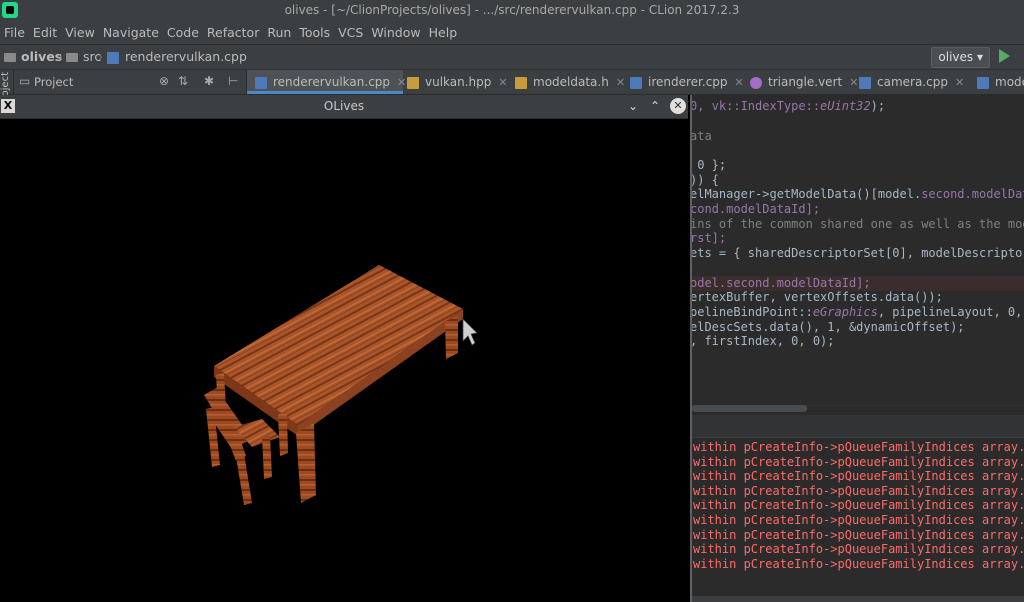  I want to click on tab-triangle-vert: triangle.vert ✕, so click(803, 82).